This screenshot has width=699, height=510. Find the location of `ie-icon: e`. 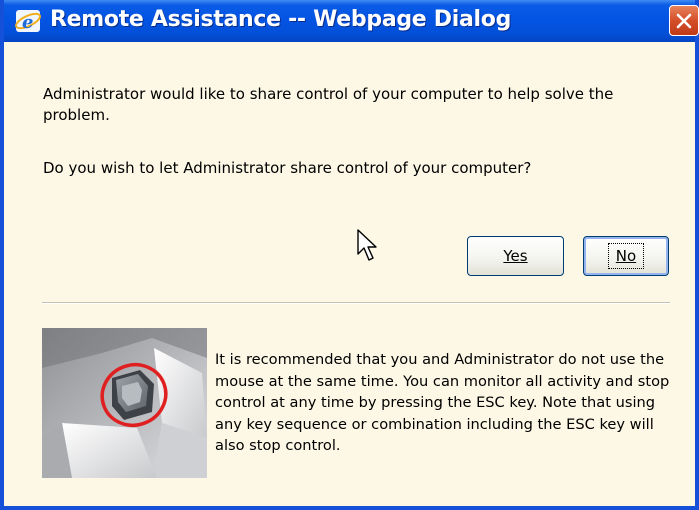

ie-icon: e is located at coordinates (28, 21).